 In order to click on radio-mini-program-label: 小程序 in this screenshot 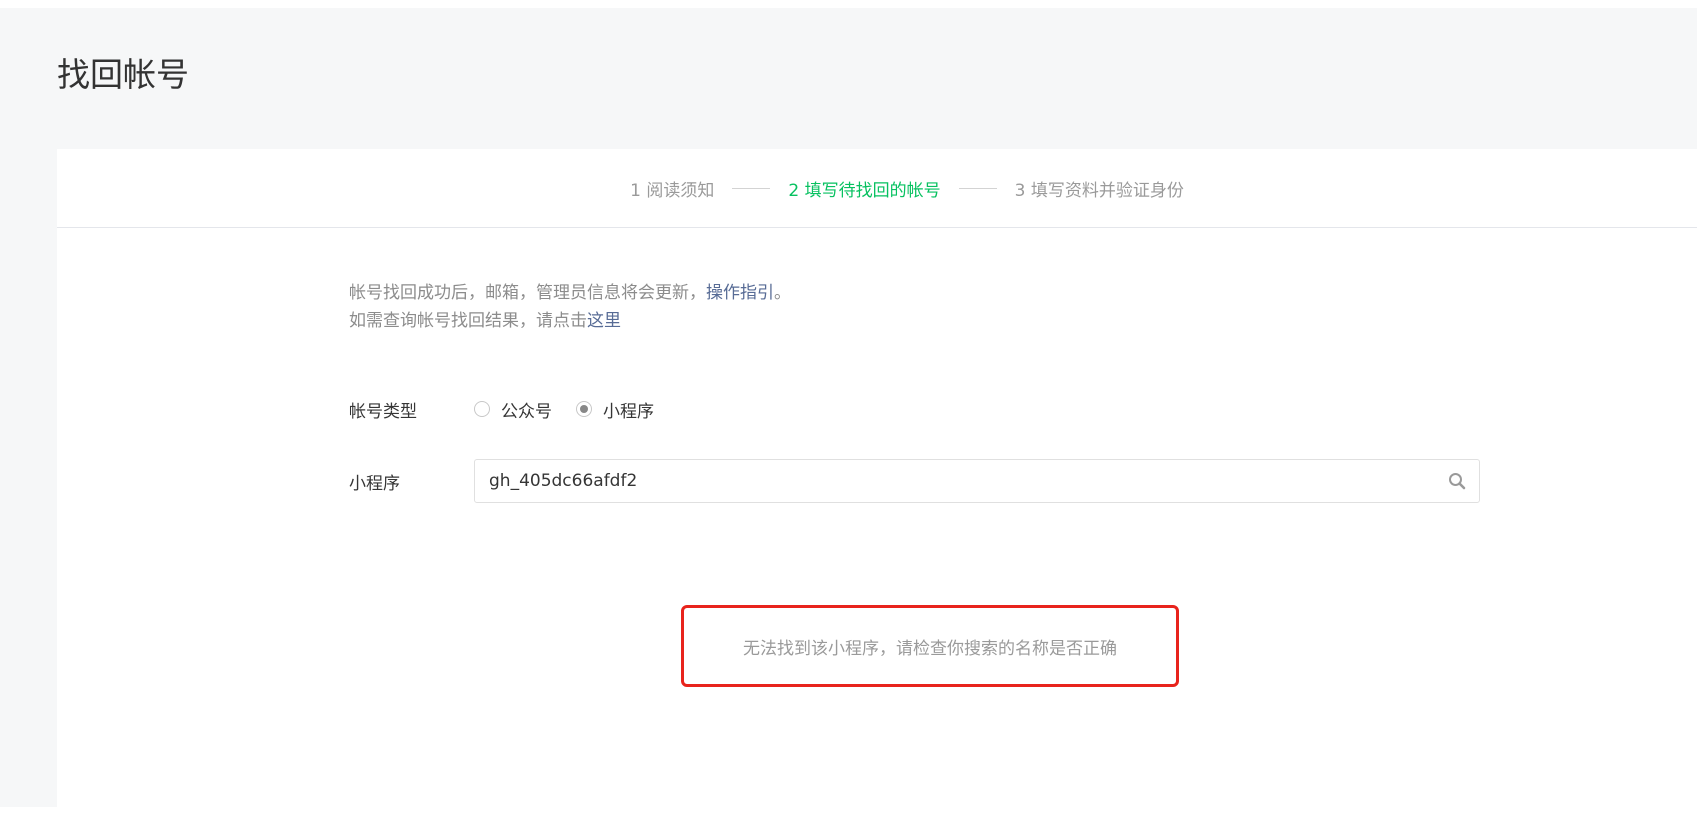, I will do `click(628, 411)`.